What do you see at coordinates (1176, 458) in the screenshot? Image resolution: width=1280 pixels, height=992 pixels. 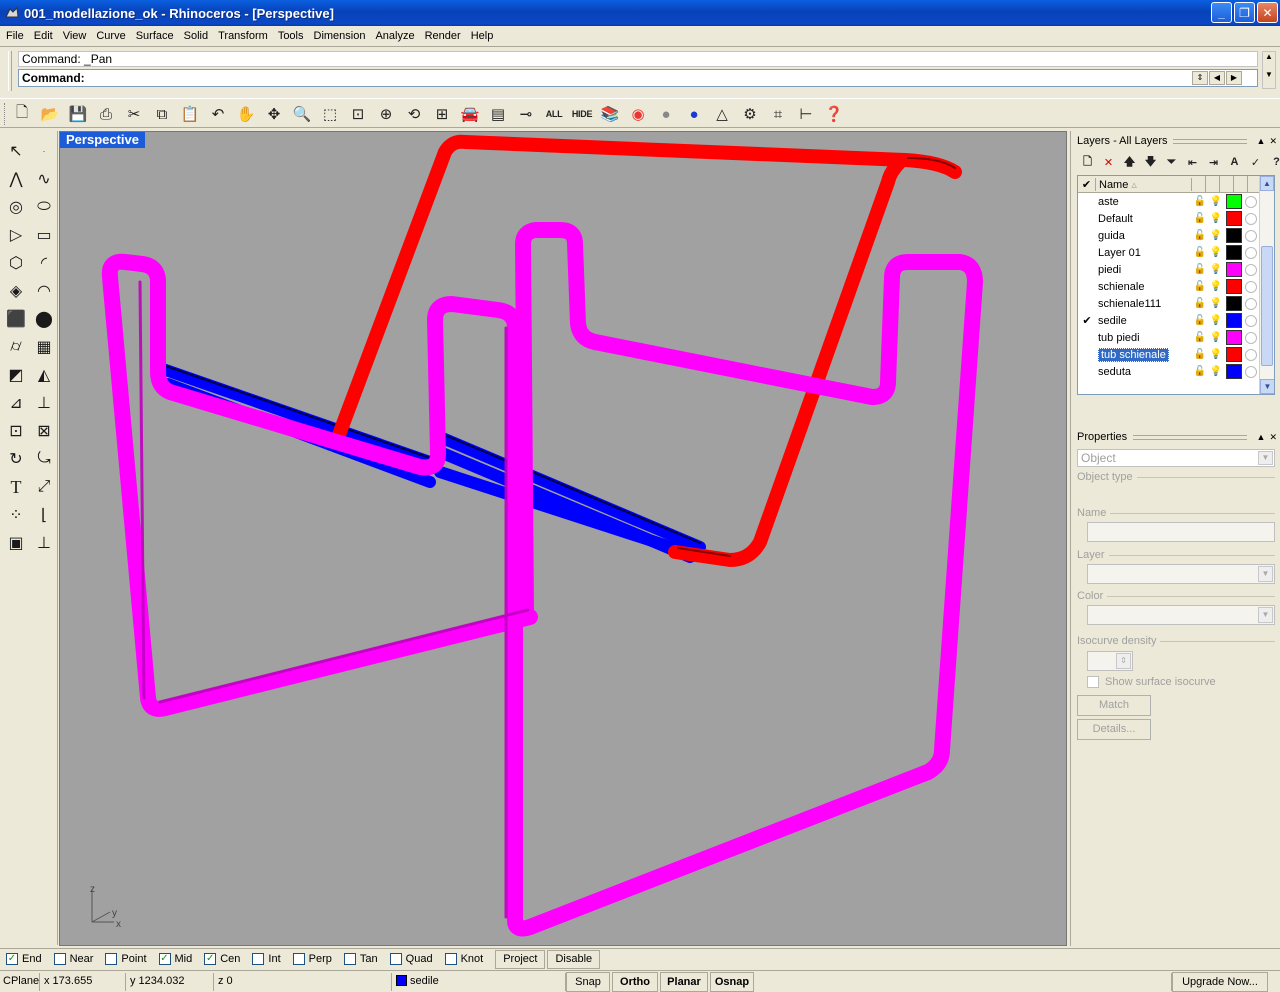 I see `object-combo: Object ▼` at bounding box center [1176, 458].